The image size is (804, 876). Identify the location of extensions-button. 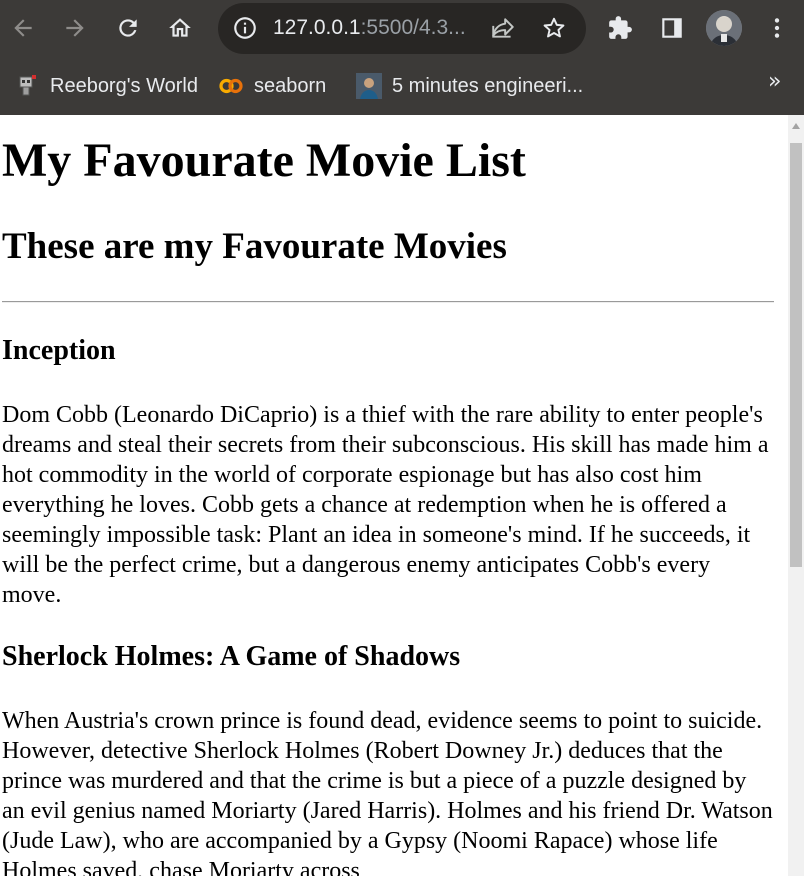
(620, 28).